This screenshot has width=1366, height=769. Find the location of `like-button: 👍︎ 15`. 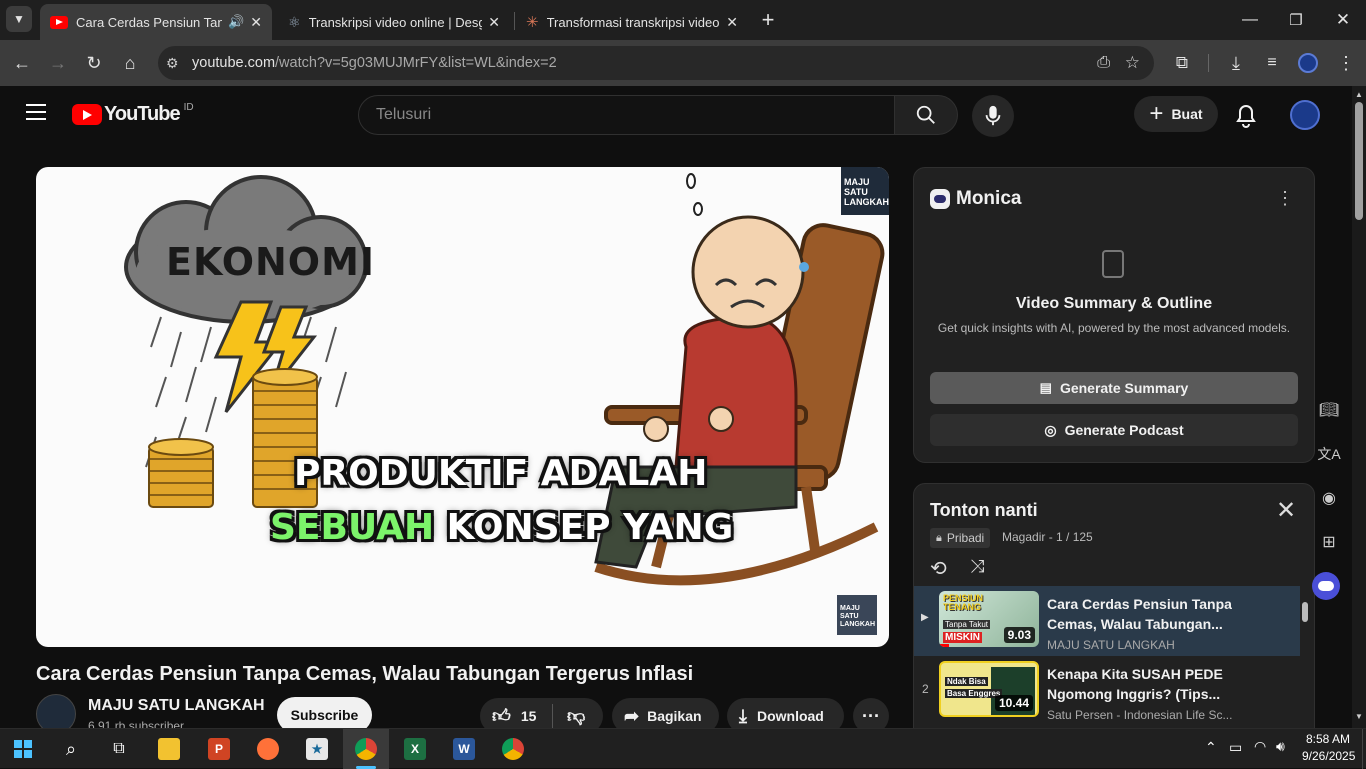

like-button: 👍︎ 15 is located at coordinates (516, 716).